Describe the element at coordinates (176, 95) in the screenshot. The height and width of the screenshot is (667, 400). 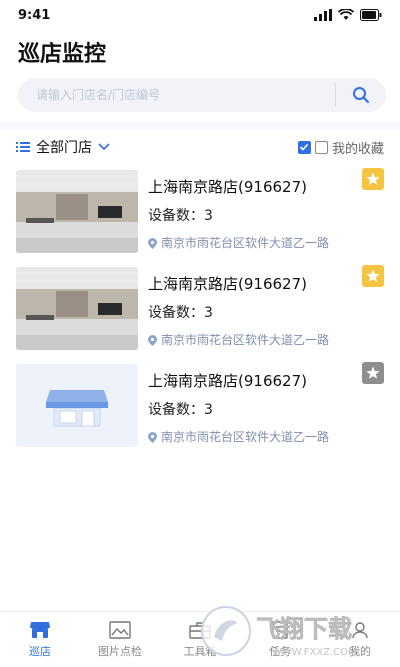
I see `search-input` at that location.